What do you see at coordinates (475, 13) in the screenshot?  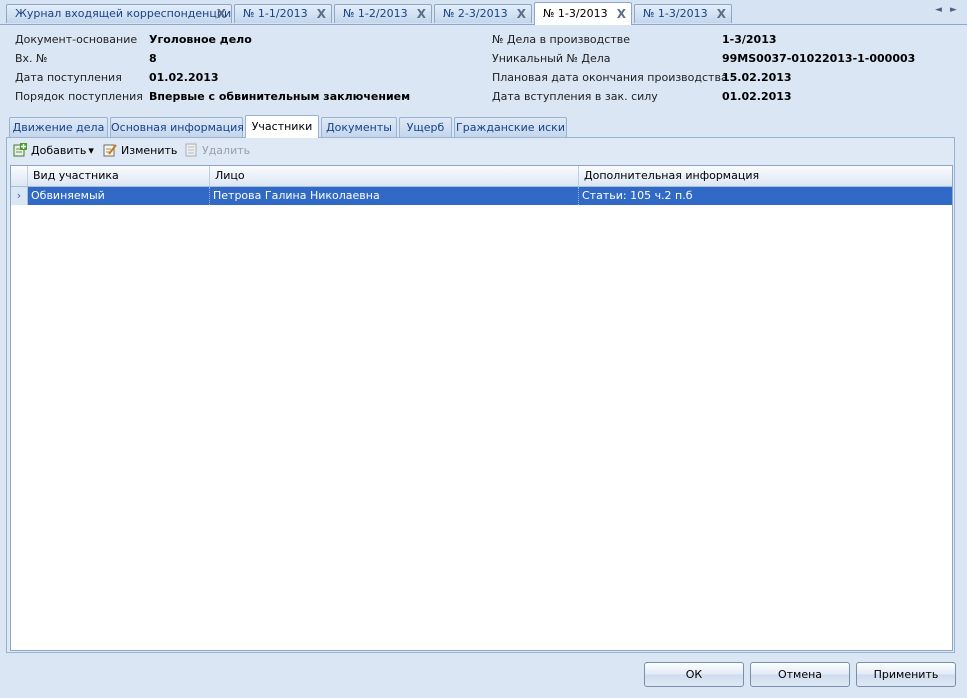 I see `doc-tab-label: № 2-3/2013` at bounding box center [475, 13].